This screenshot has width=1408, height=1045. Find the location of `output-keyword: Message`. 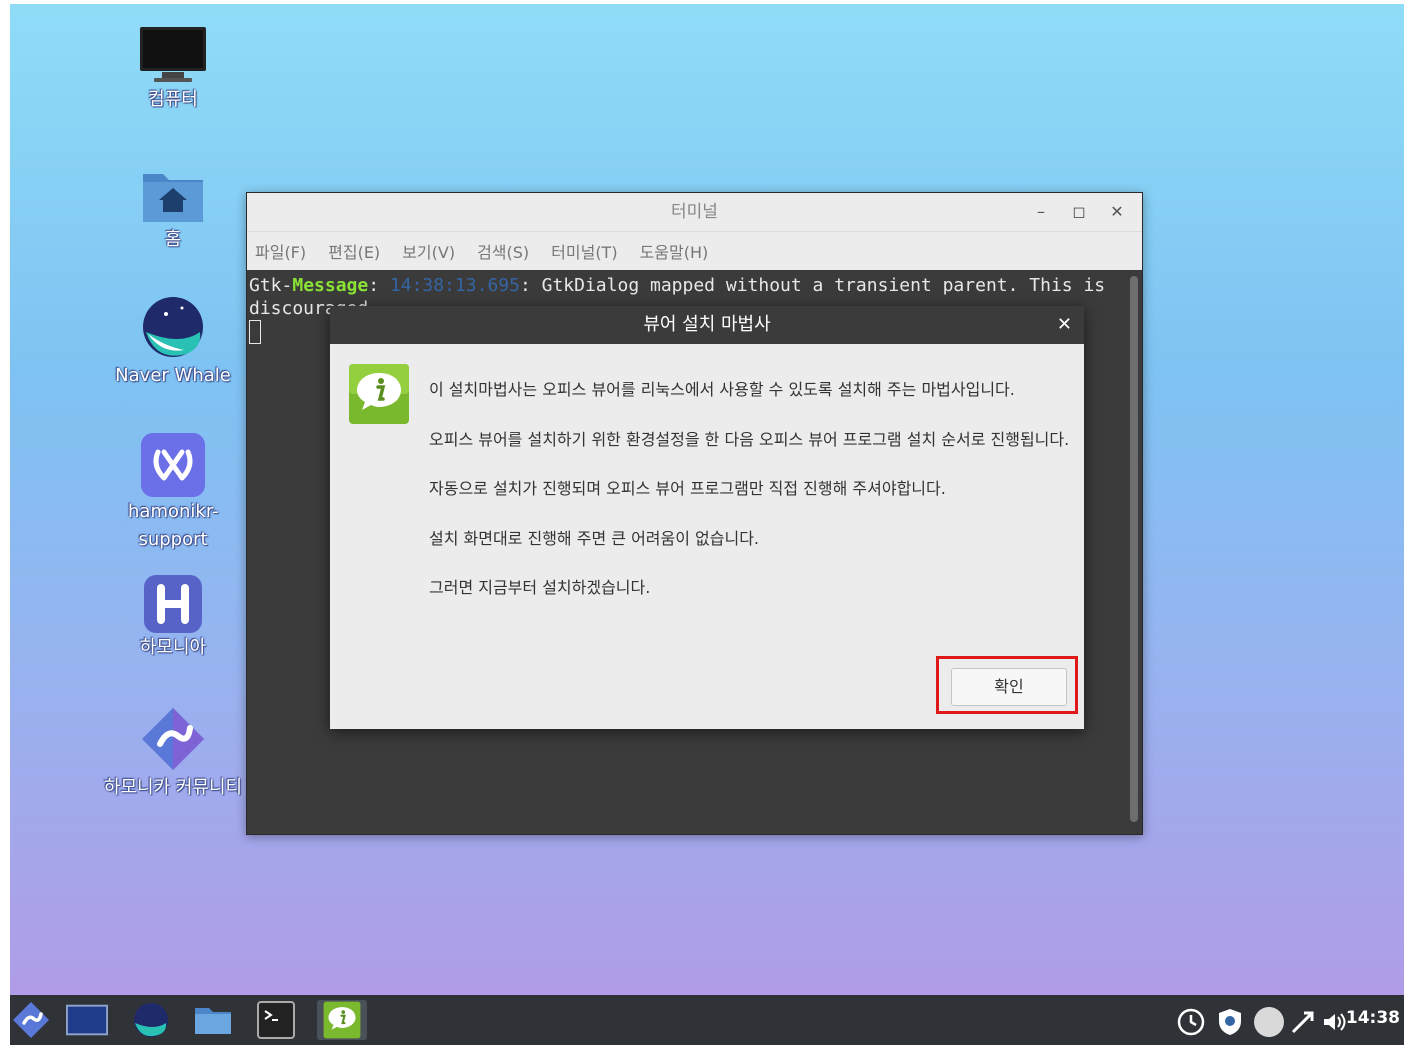

output-keyword: Message is located at coordinates (330, 285).